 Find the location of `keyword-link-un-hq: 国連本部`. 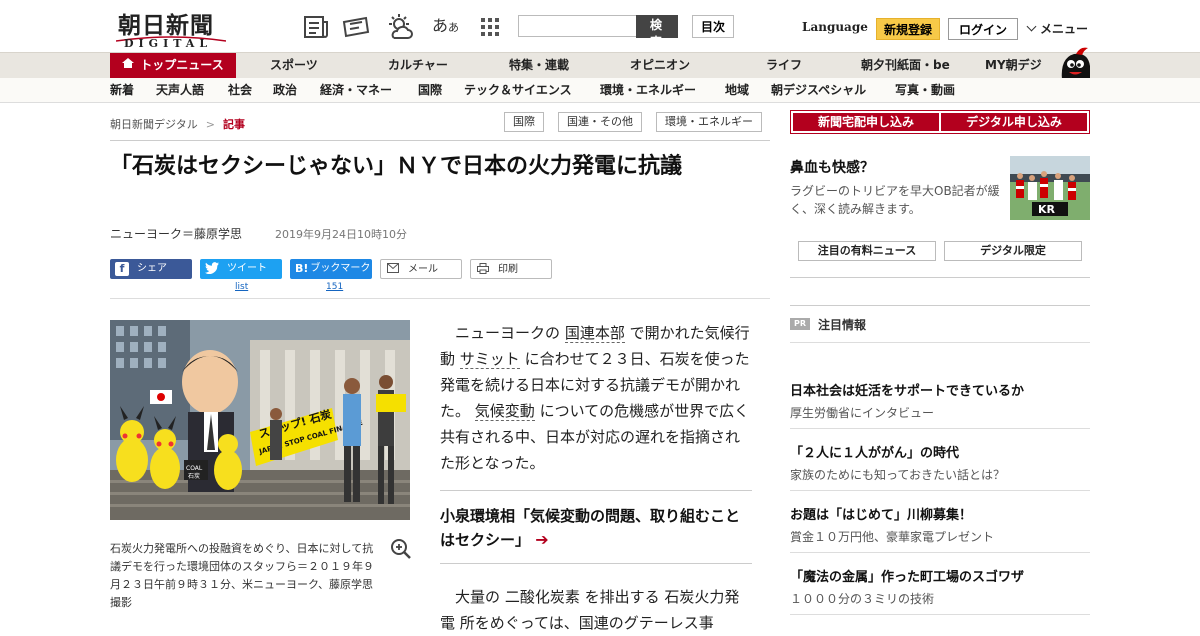

keyword-link-un-hq: 国連本部 is located at coordinates (594, 333).